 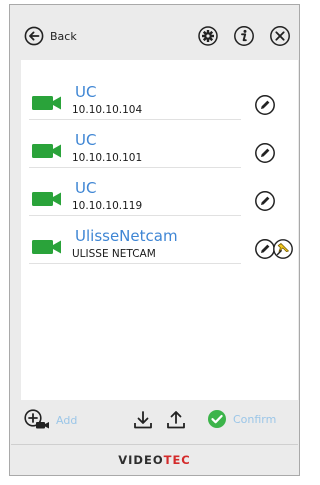 I want to click on device-address: 10.10.10.119, so click(x=107, y=206).